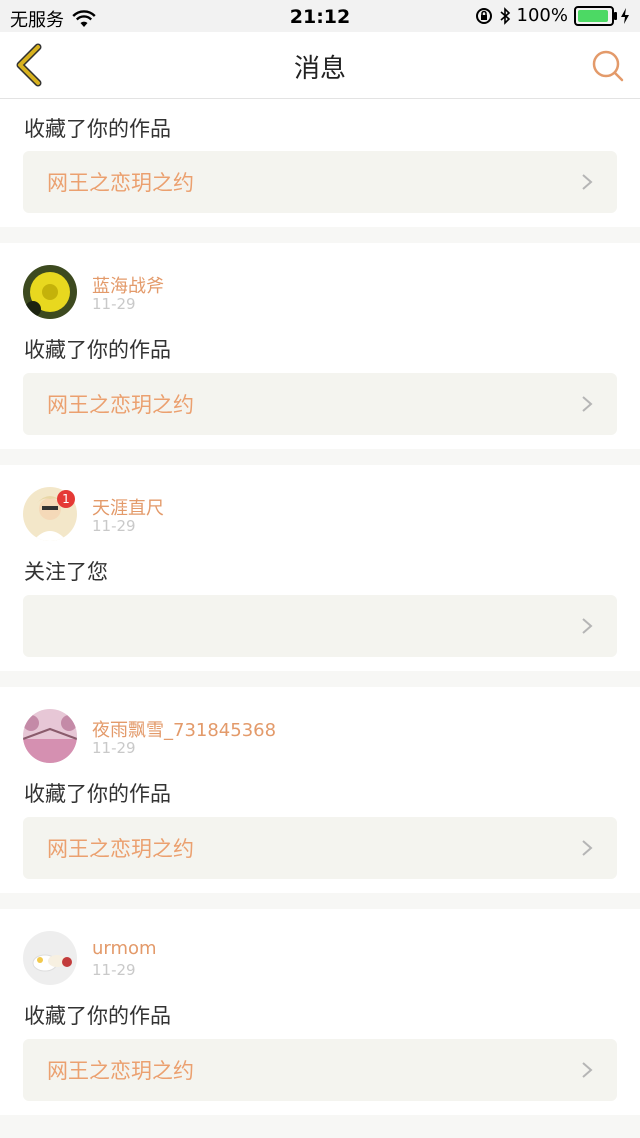 This screenshot has height=1138, width=640. I want to click on username: urmom, so click(124, 948).